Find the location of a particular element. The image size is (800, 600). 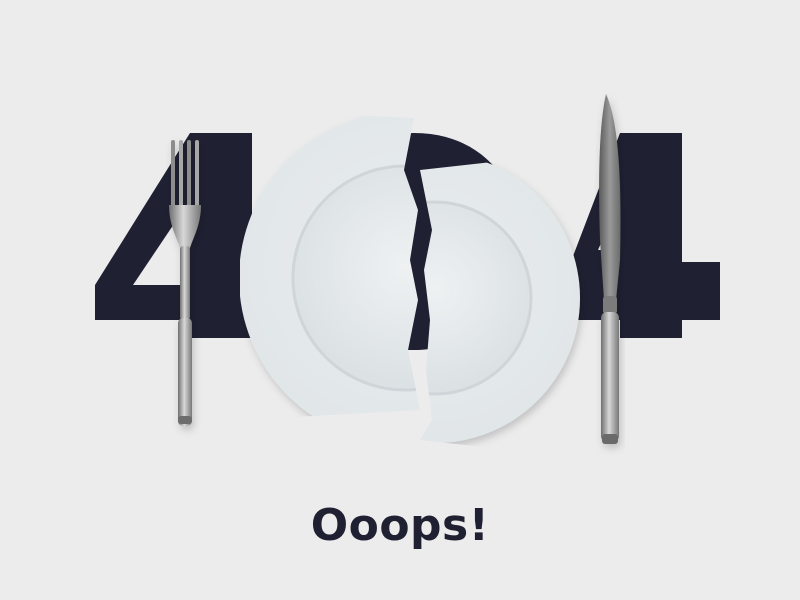

error-message: Ooops! is located at coordinates (400, 525).